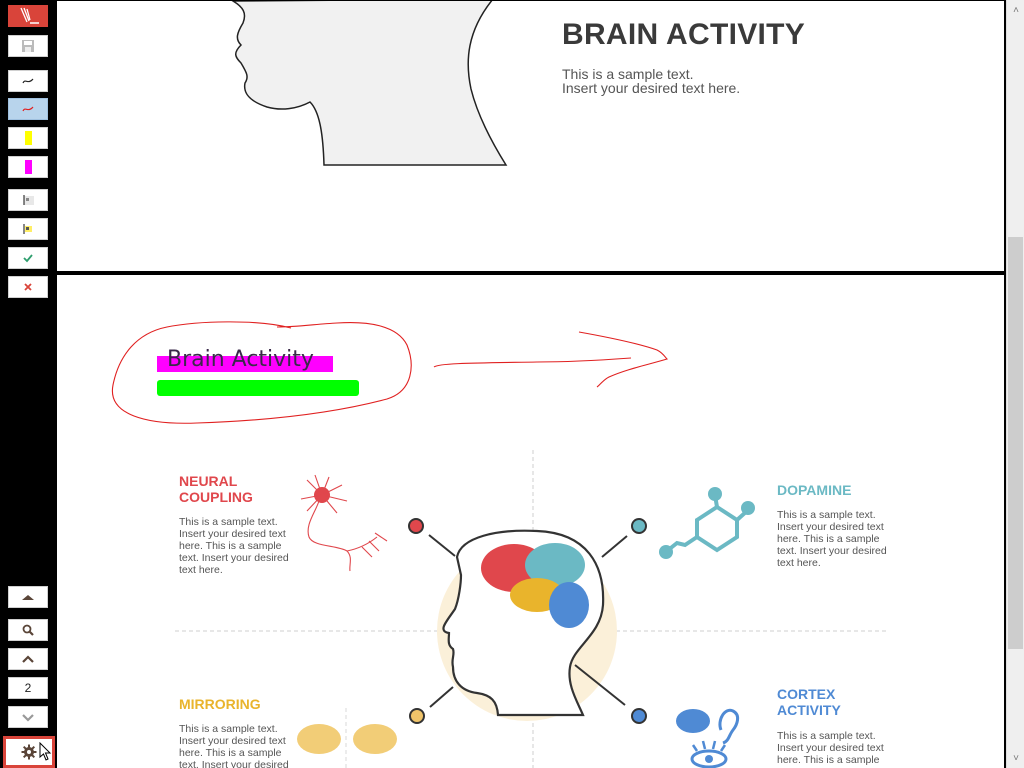  What do you see at coordinates (693, 721) in the screenshot?
I see `speech-brain-icon` at bounding box center [693, 721].